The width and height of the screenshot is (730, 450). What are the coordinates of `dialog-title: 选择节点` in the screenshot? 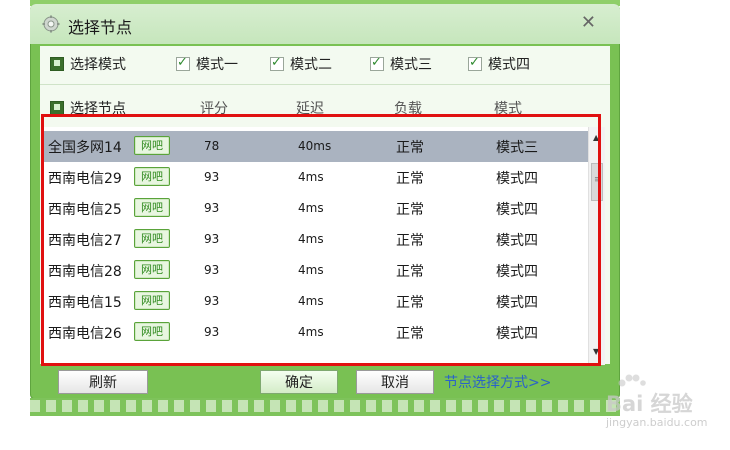 It's located at (100, 27).